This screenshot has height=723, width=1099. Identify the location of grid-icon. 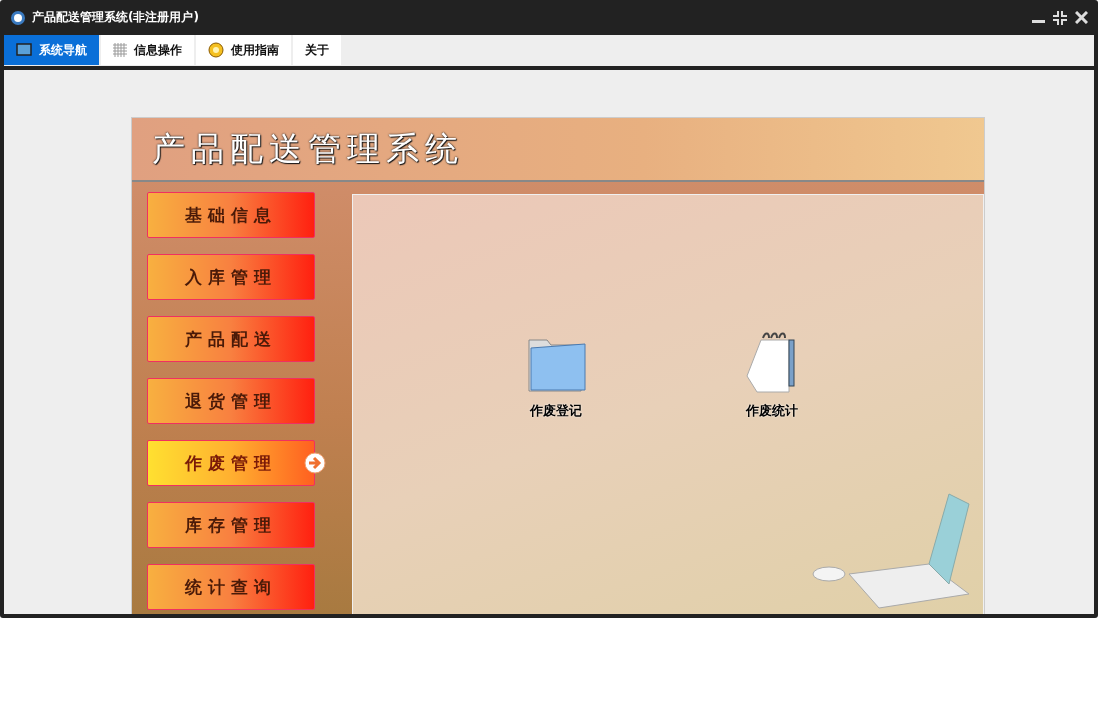
(120, 50).